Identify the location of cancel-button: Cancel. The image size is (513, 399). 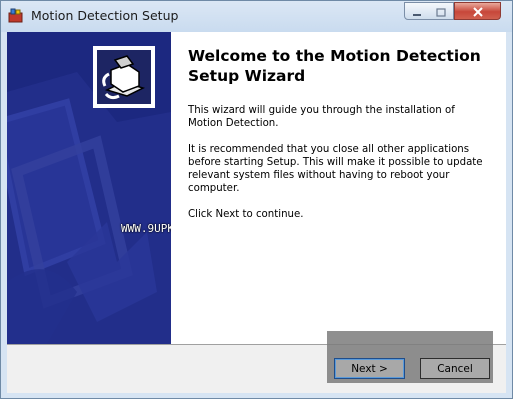
(455, 368).